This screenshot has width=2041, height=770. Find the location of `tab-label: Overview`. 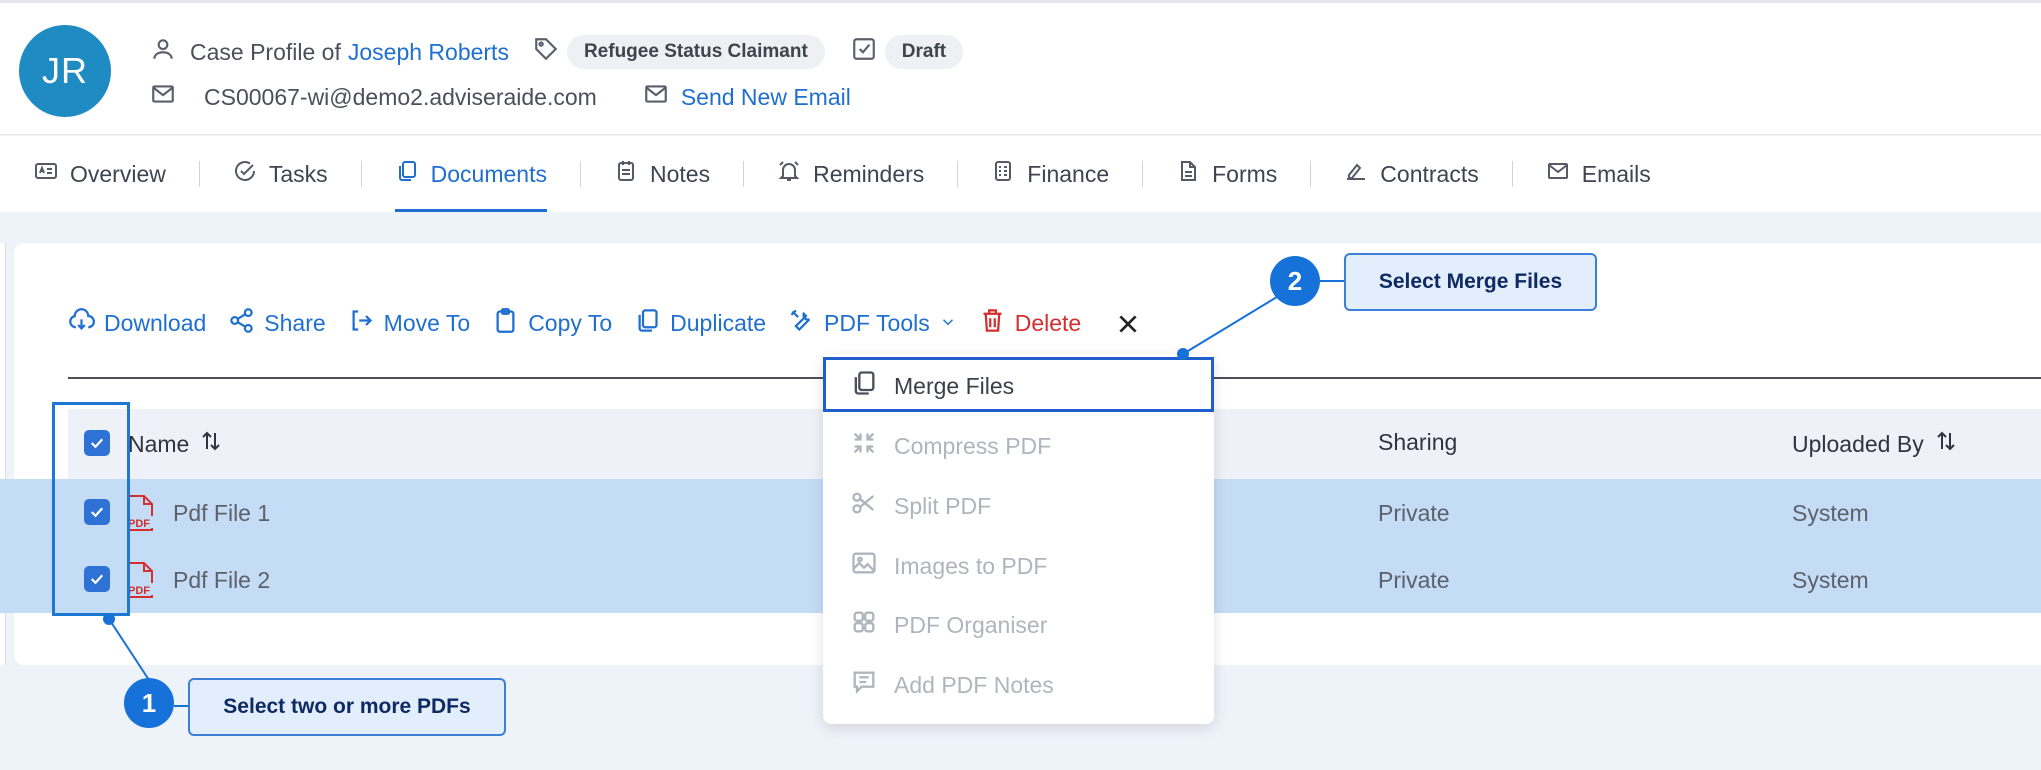

tab-label: Overview is located at coordinates (118, 173).